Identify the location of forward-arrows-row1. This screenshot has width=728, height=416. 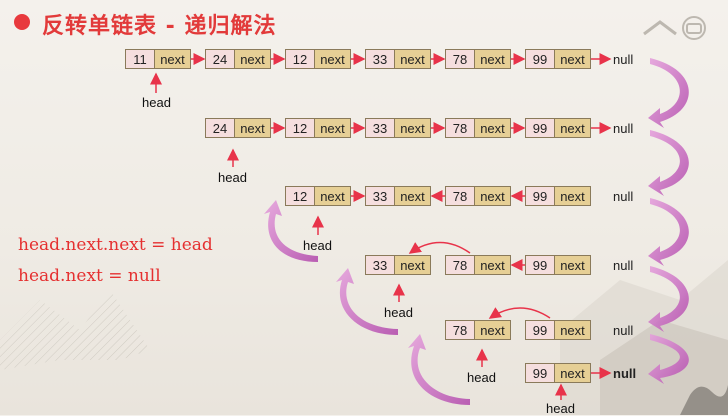
(381, 73).